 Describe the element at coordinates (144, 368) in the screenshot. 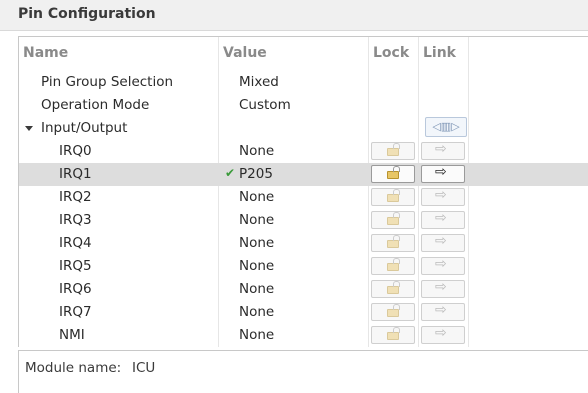

I see `module-name-value: ICU` at that location.